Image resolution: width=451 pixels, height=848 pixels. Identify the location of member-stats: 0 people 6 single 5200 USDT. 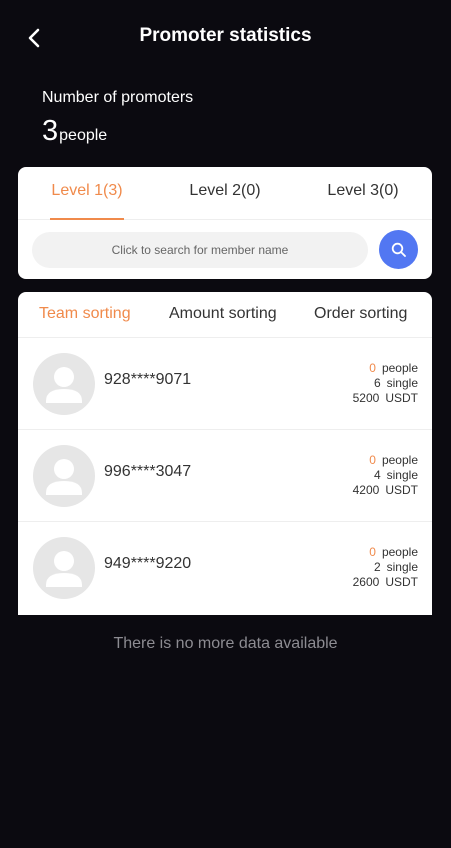
(385, 383).